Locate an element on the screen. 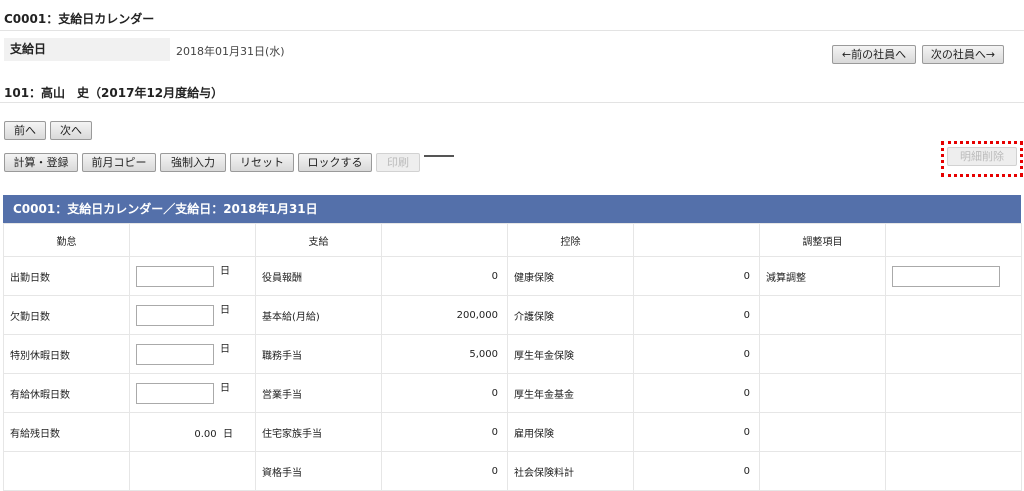  payment-label: 役員報酬 is located at coordinates (318, 276).